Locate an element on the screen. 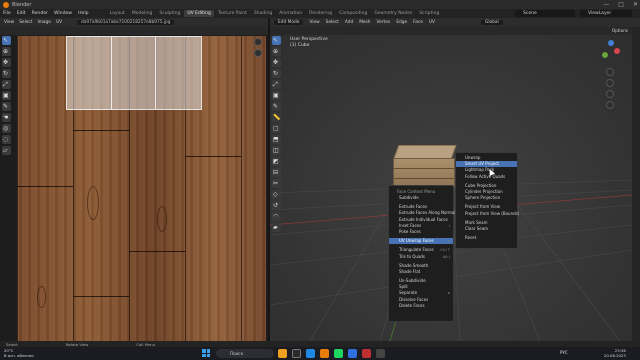 This screenshot has width=640, height=360. vp-menu-face: Face is located at coordinates (418, 22).